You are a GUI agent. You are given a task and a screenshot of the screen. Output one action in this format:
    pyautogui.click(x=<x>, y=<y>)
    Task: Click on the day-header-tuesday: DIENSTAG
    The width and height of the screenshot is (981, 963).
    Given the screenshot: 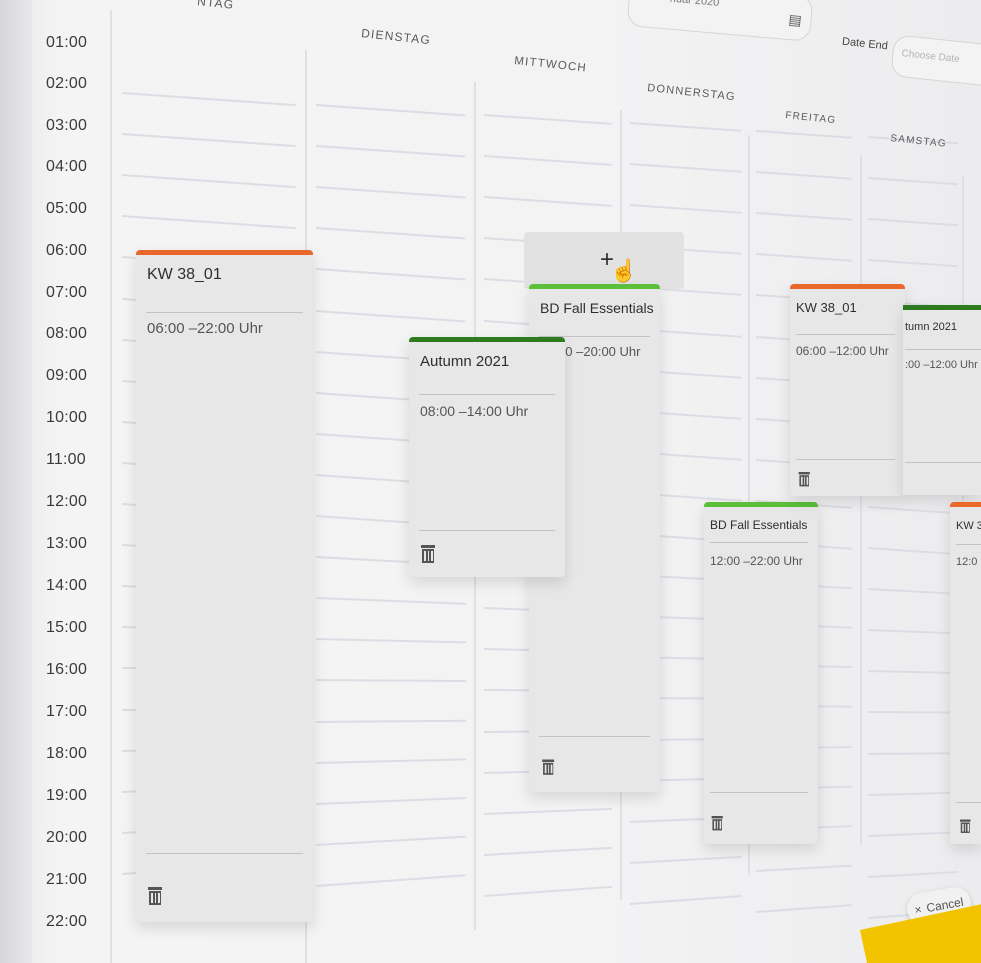 What is the action you would take?
    pyautogui.click(x=396, y=37)
    